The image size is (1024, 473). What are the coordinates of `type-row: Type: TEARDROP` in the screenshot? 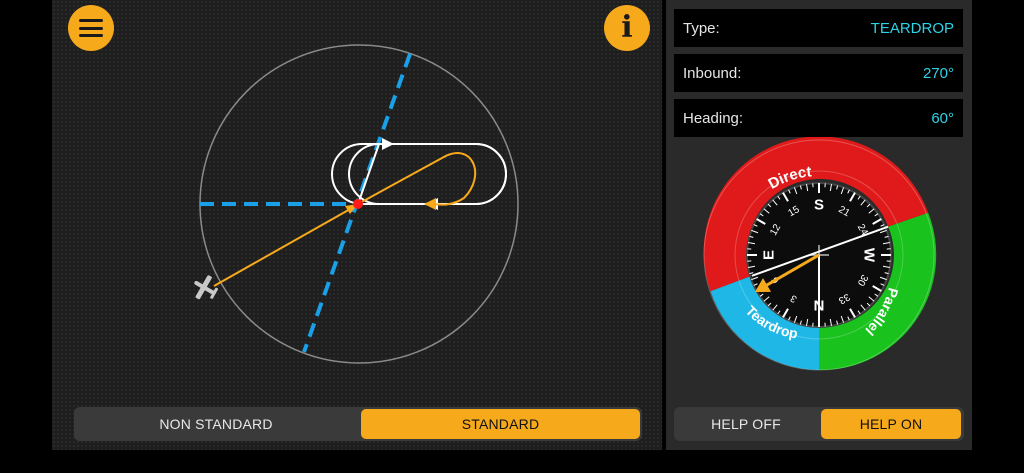 It's located at (818, 28).